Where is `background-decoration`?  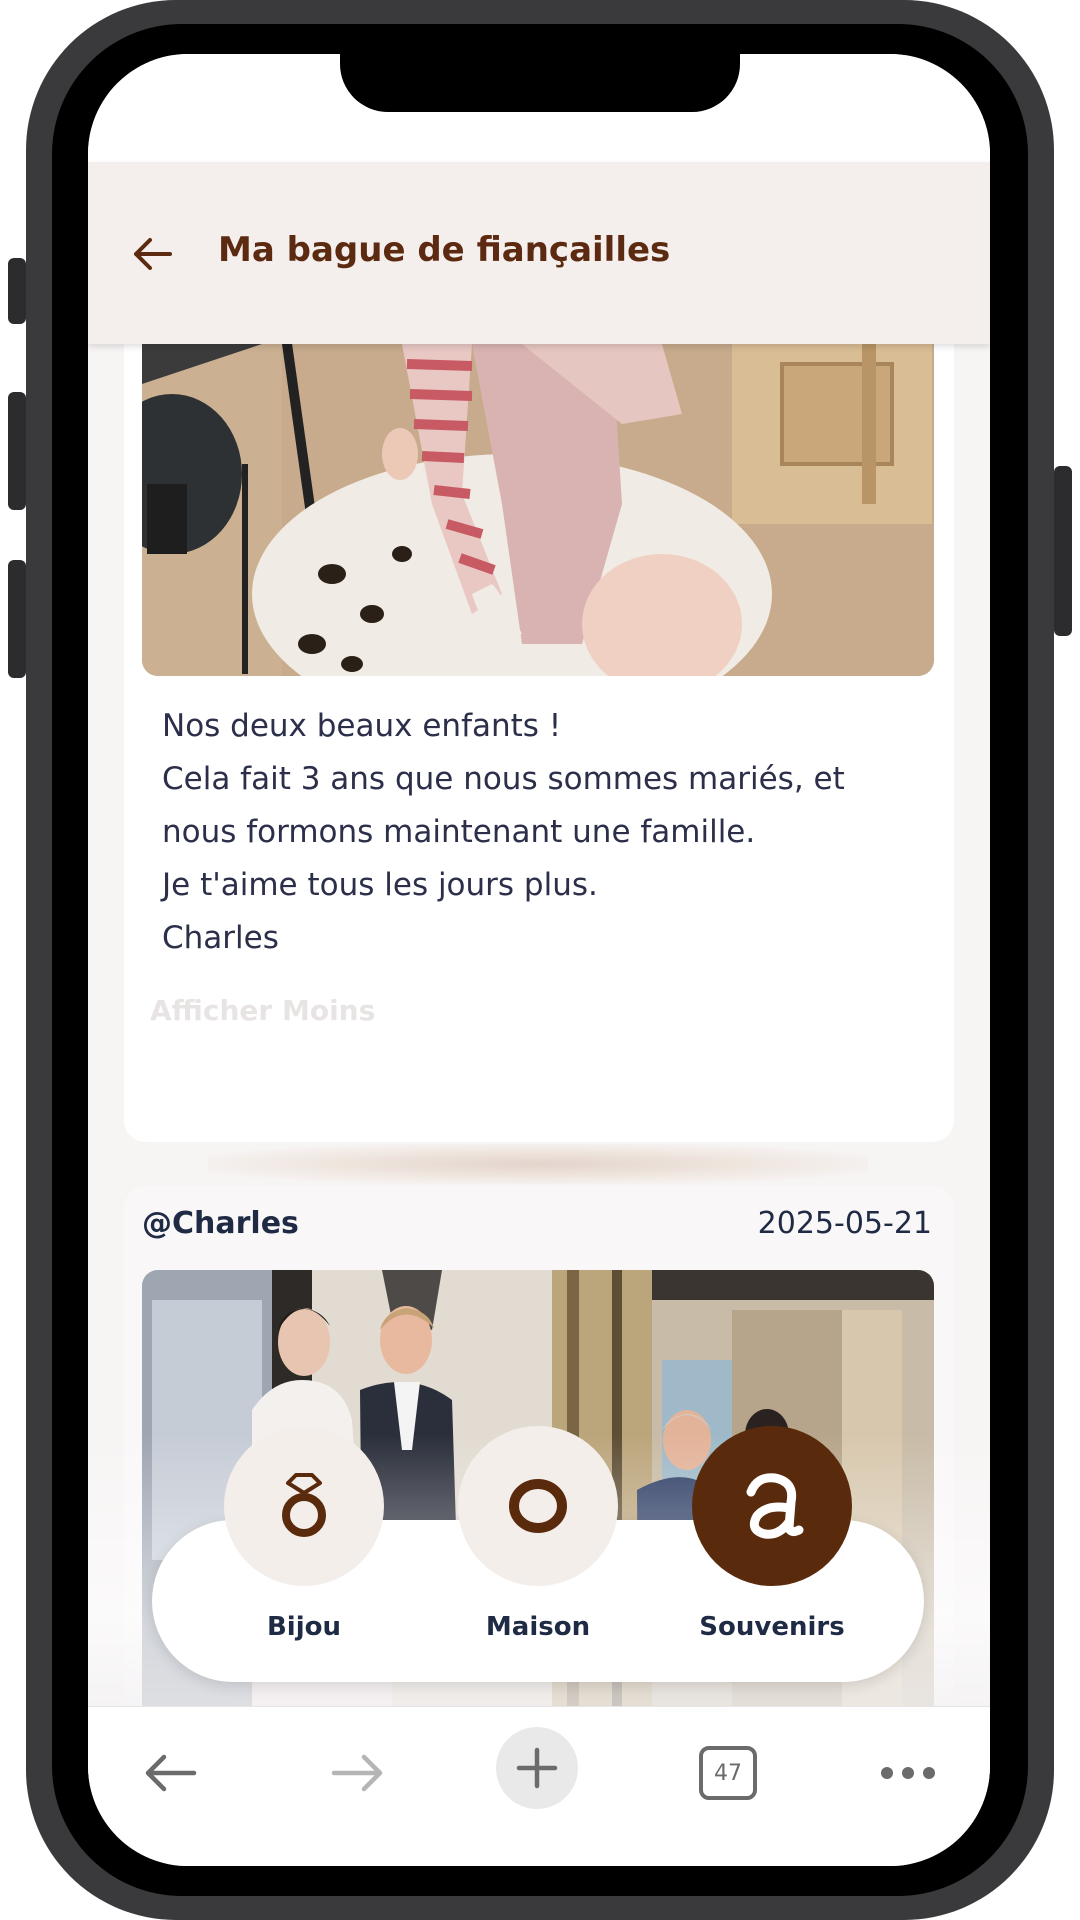
background-decoration is located at coordinates (538, 1164).